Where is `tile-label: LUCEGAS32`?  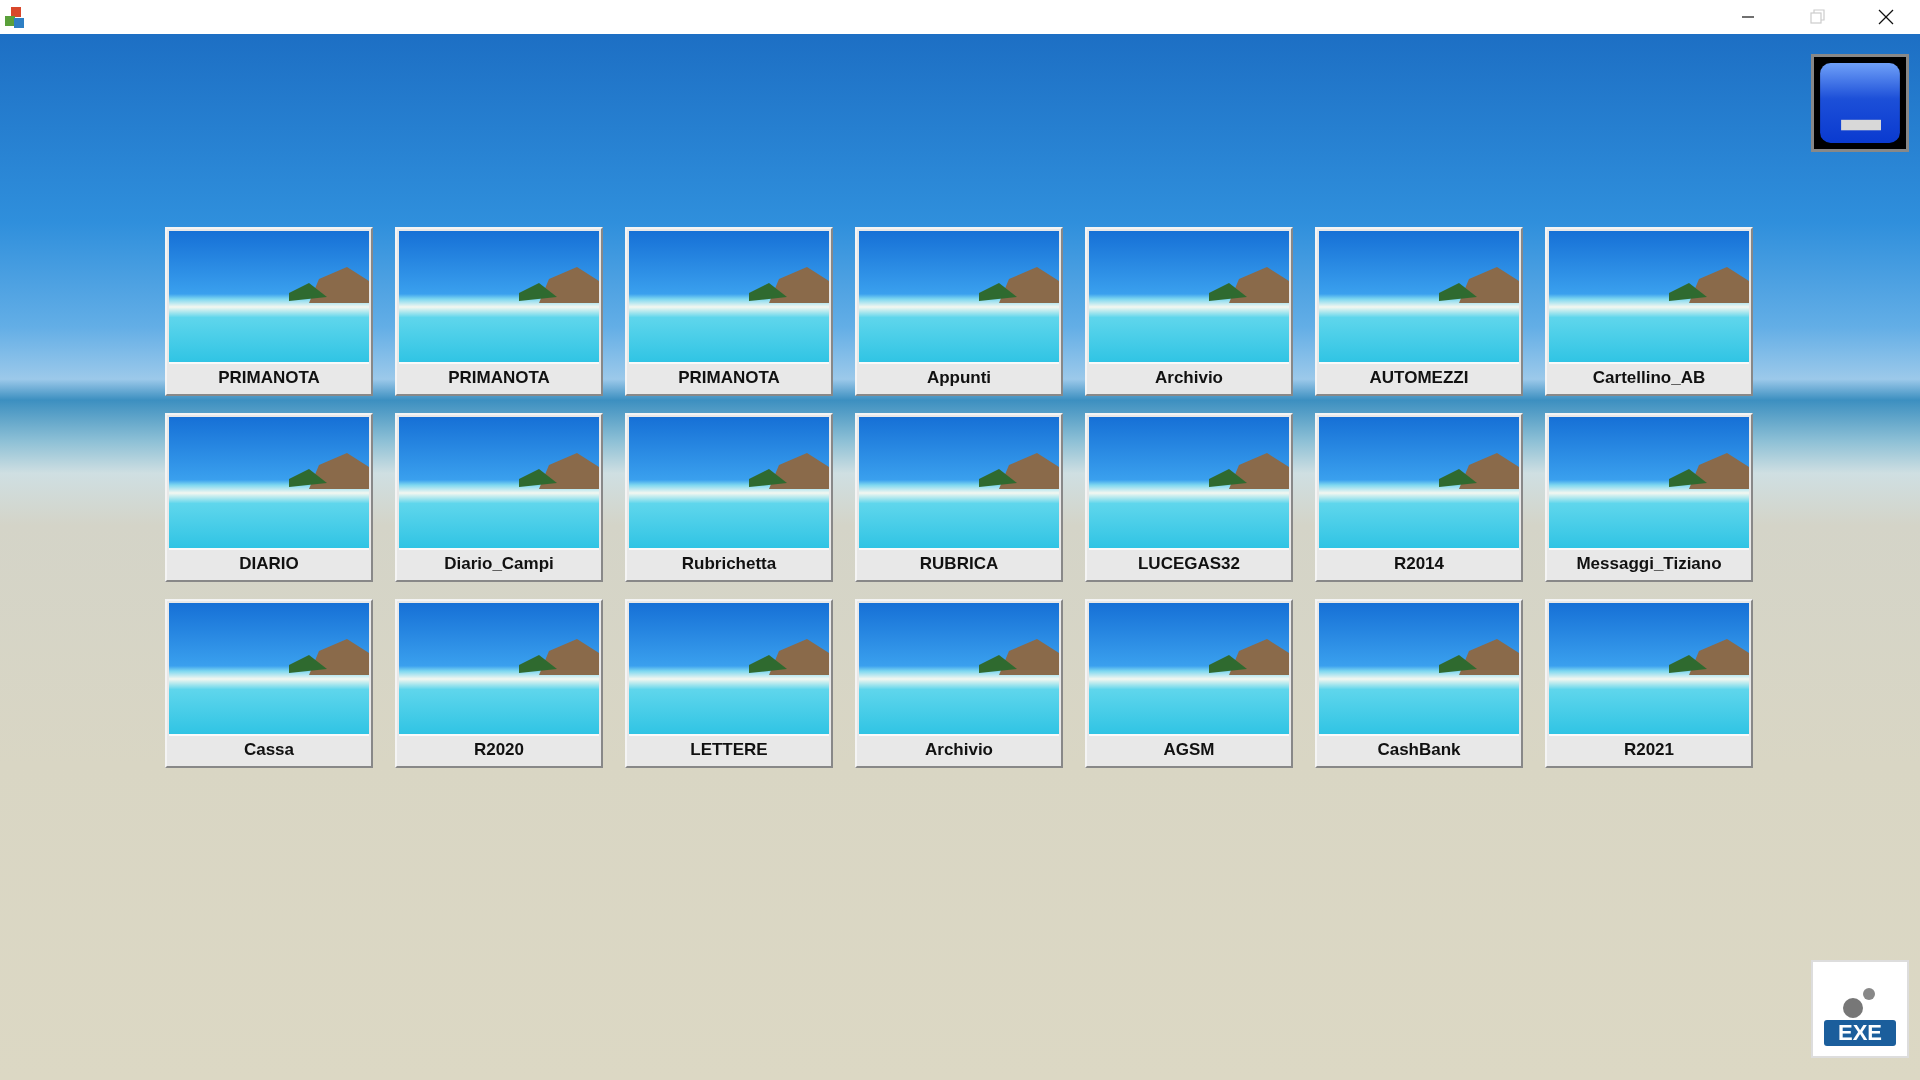
tile-label: LUCEGAS32 is located at coordinates (1189, 563).